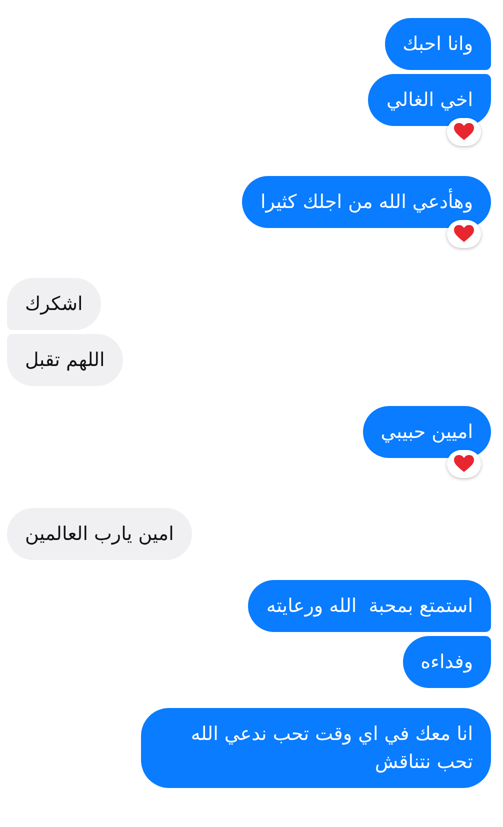  What do you see at coordinates (99, 534) in the screenshot?
I see `message-bubble: امين يارب العالمين` at bounding box center [99, 534].